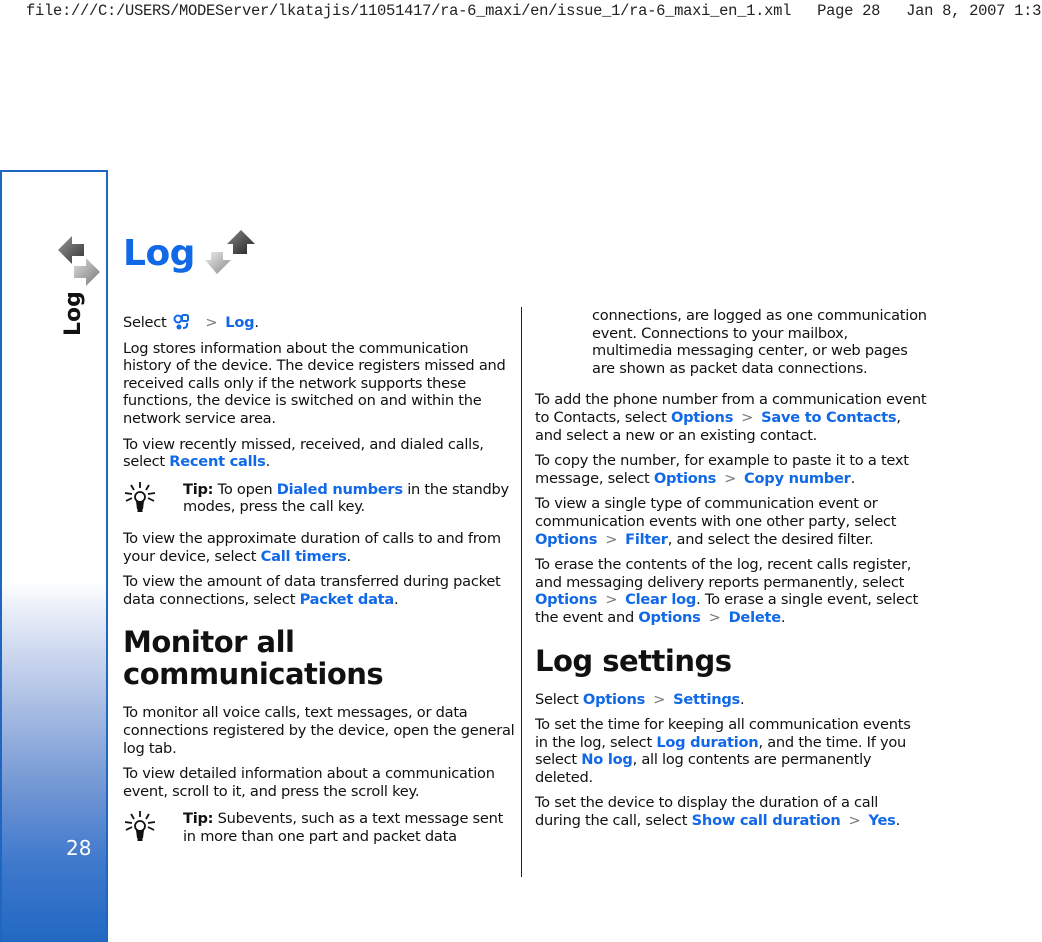 The height and width of the screenshot is (942, 1042). Describe the element at coordinates (73, 313) in the screenshot. I see `chapter-label: Log` at that location.